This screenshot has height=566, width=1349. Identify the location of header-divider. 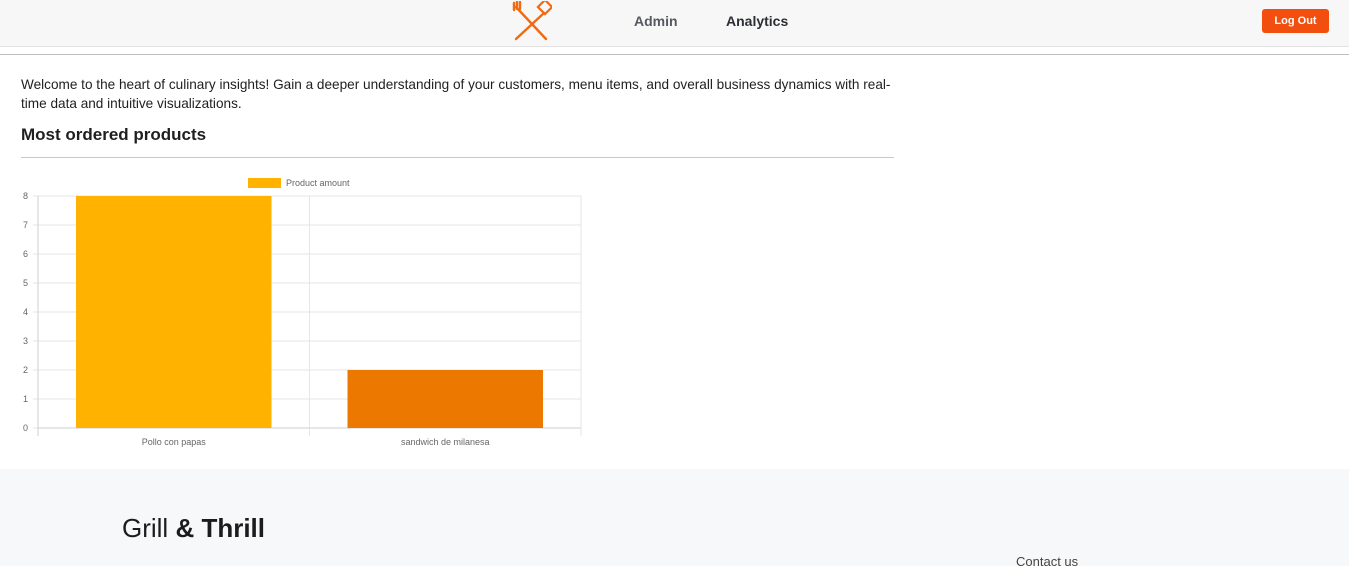
(674, 54).